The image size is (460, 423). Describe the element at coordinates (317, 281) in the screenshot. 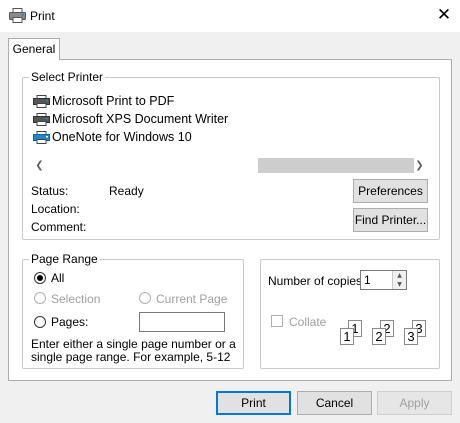

I see `copies-label: Number of copies:` at that location.